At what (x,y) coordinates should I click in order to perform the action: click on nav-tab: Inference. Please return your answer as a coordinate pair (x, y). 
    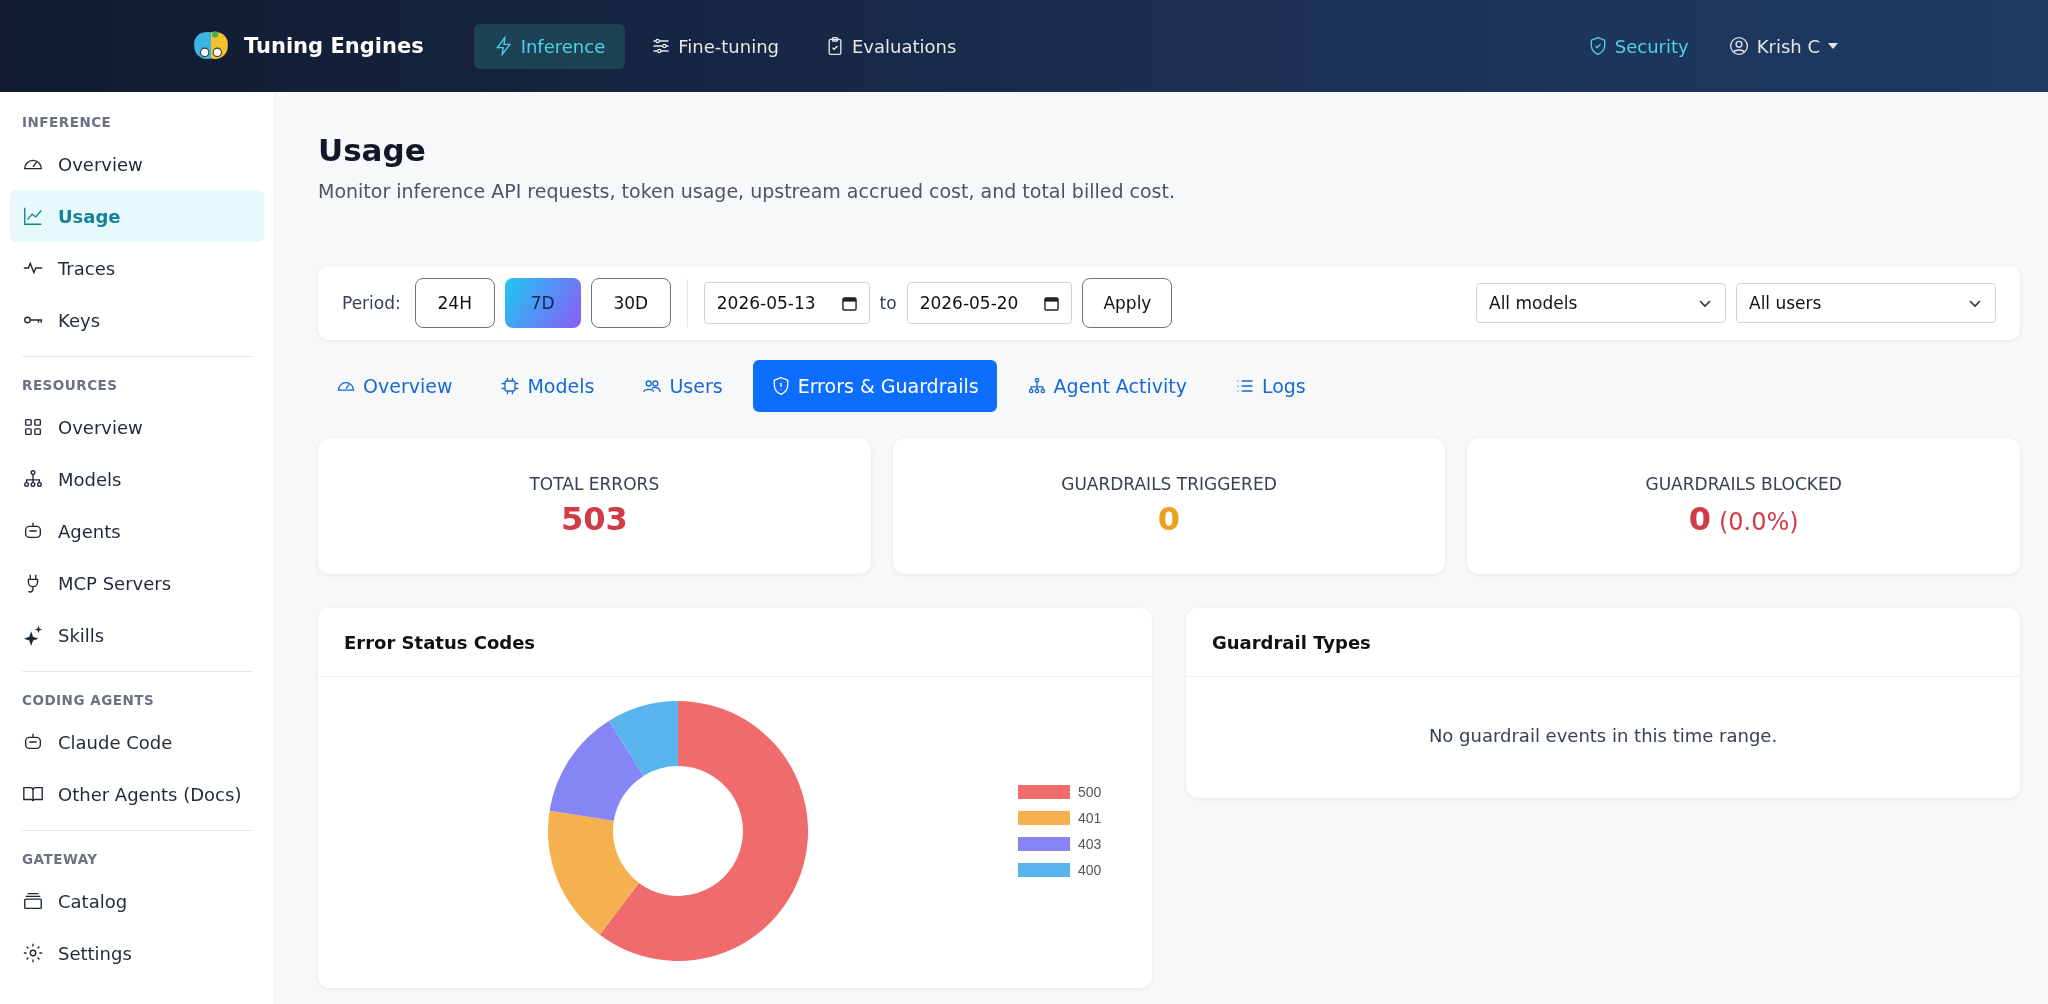
    Looking at the image, I should click on (549, 46).